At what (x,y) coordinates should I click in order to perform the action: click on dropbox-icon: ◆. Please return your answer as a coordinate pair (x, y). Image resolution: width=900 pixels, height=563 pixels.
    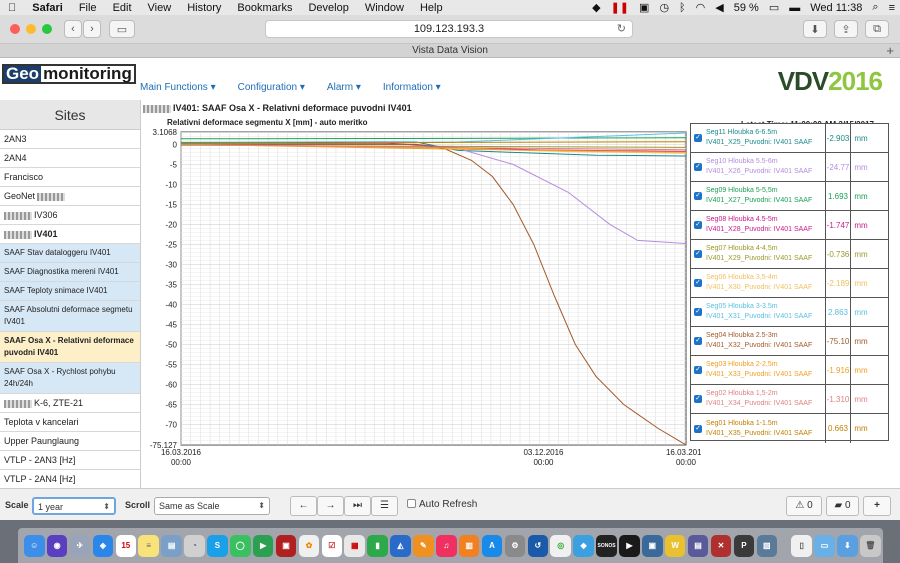
    Looking at the image, I should click on (596, 7).